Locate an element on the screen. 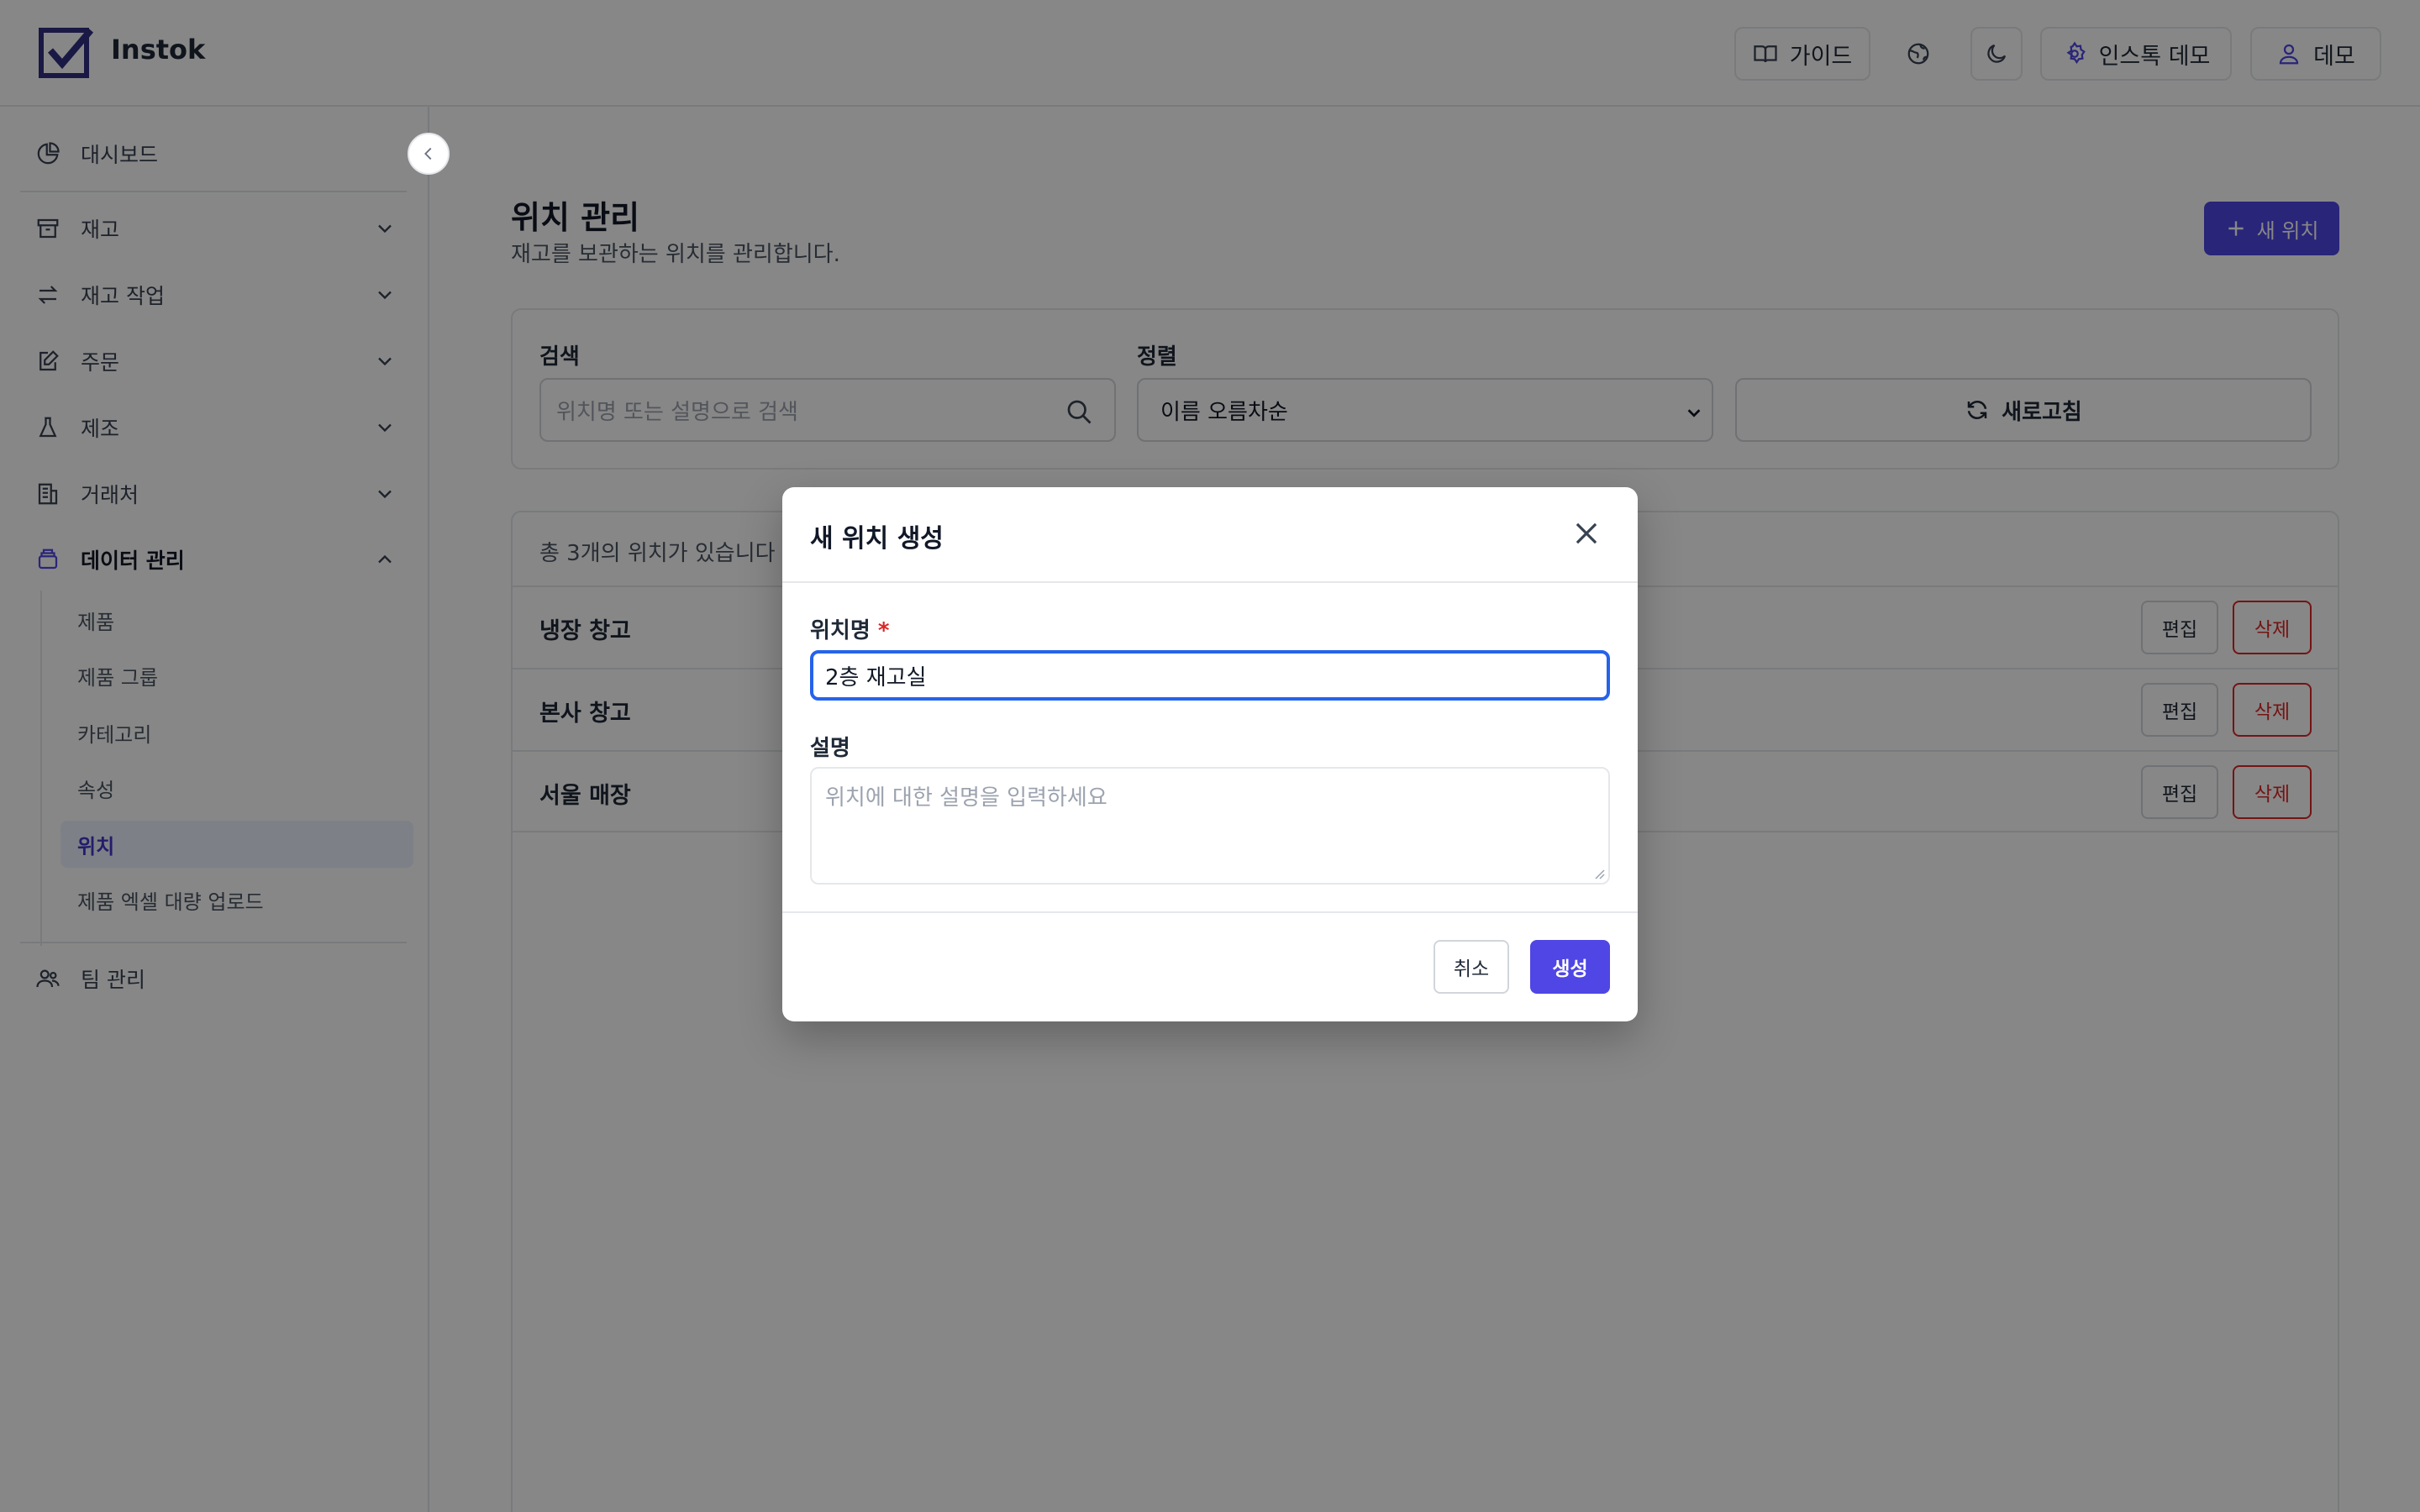 The image size is (2420, 1512). description-label: 설명 is located at coordinates (830, 748).